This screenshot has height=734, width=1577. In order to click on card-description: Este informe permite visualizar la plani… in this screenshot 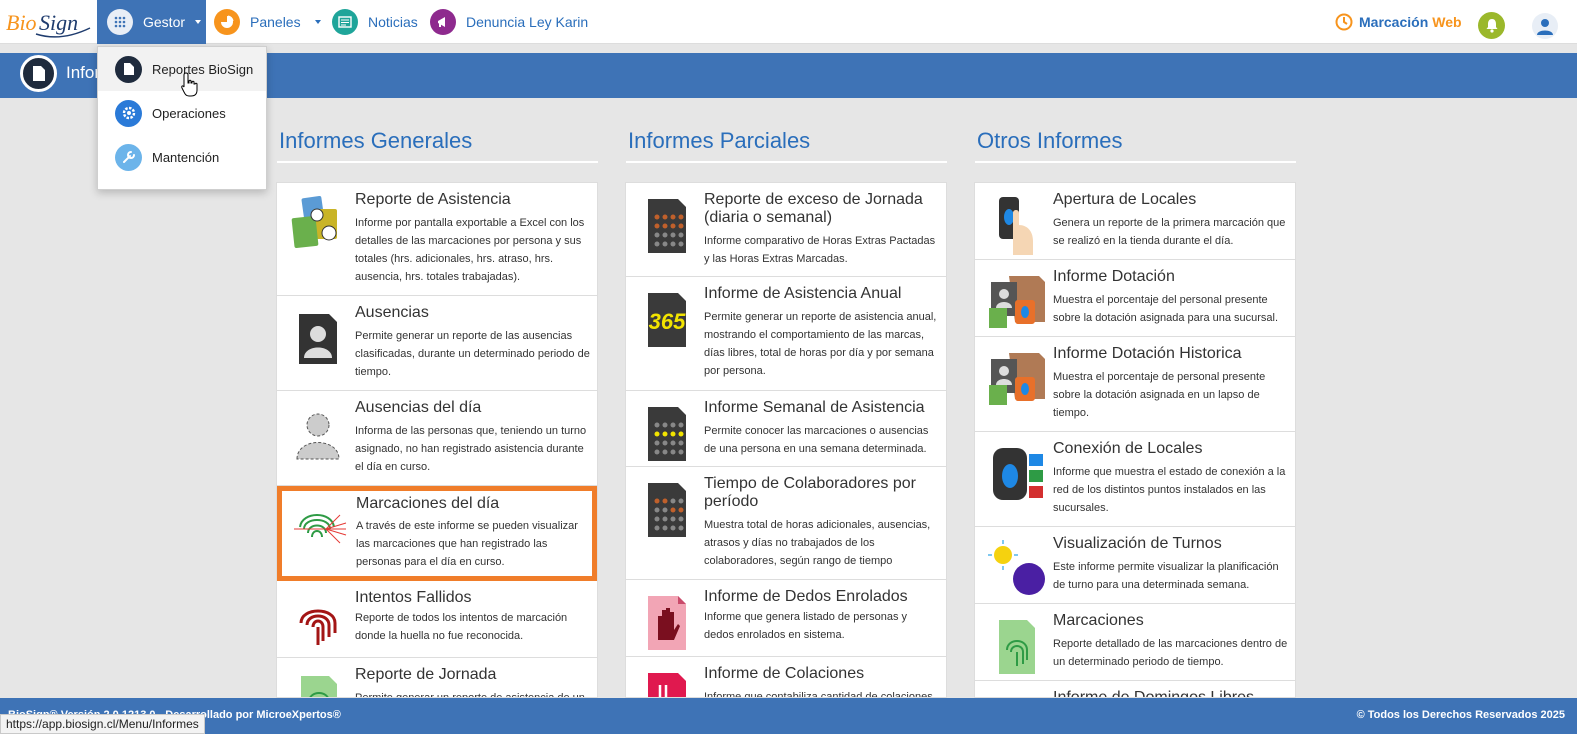, I will do `click(1166, 576)`.